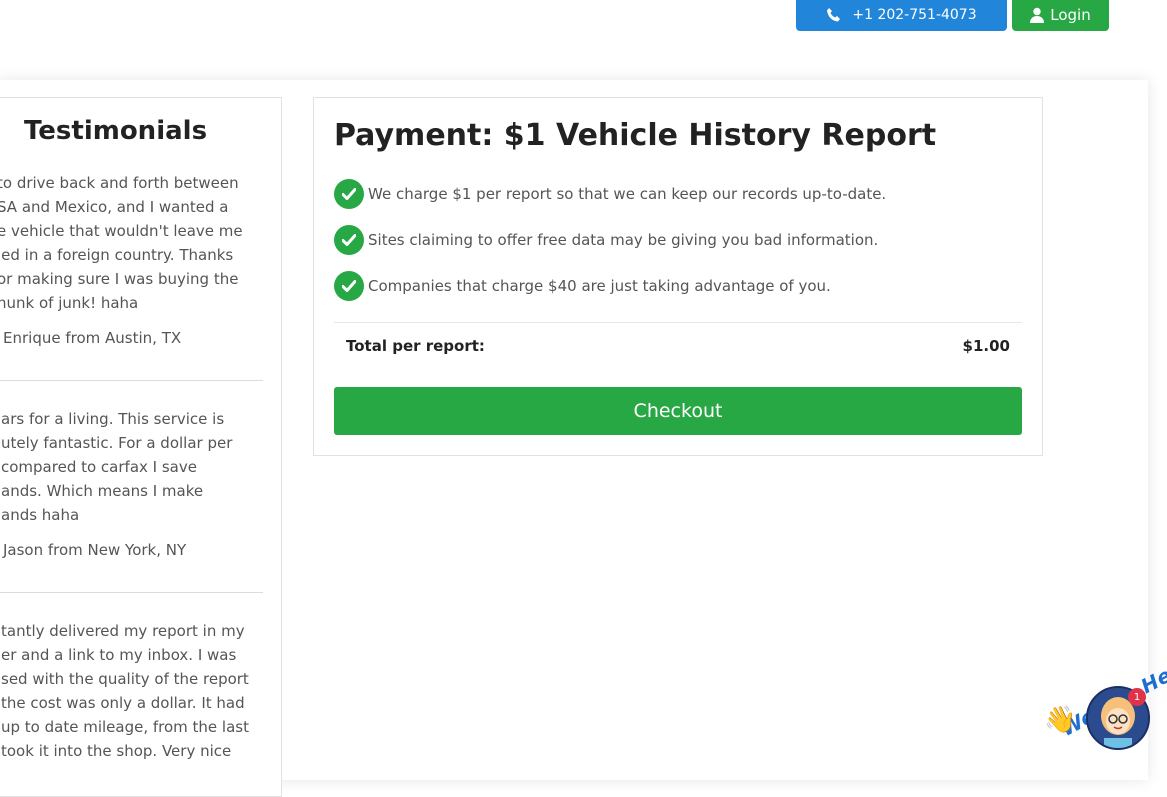  Describe the element at coordinates (1103, 705) in the screenshot. I see `chat-widget: We Are Here! 👋 1` at that location.